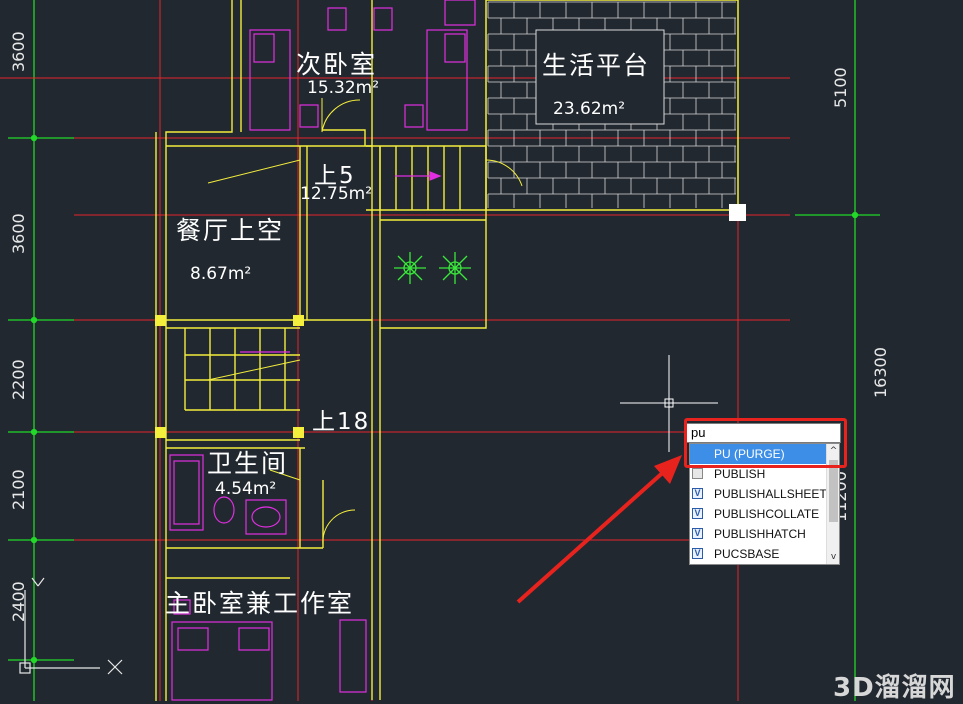 This screenshot has height=704, width=963. What do you see at coordinates (18, 601) in the screenshot?
I see `dimension-left-5: 2400` at bounding box center [18, 601].